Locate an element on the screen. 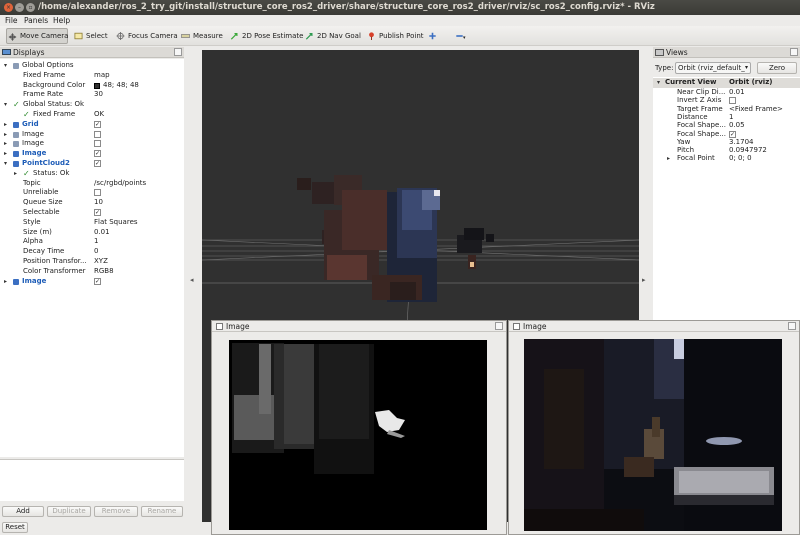 The width and height of the screenshot is (800, 535). display-row: Position Transfor... XYZ is located at coordinates (92, 262).